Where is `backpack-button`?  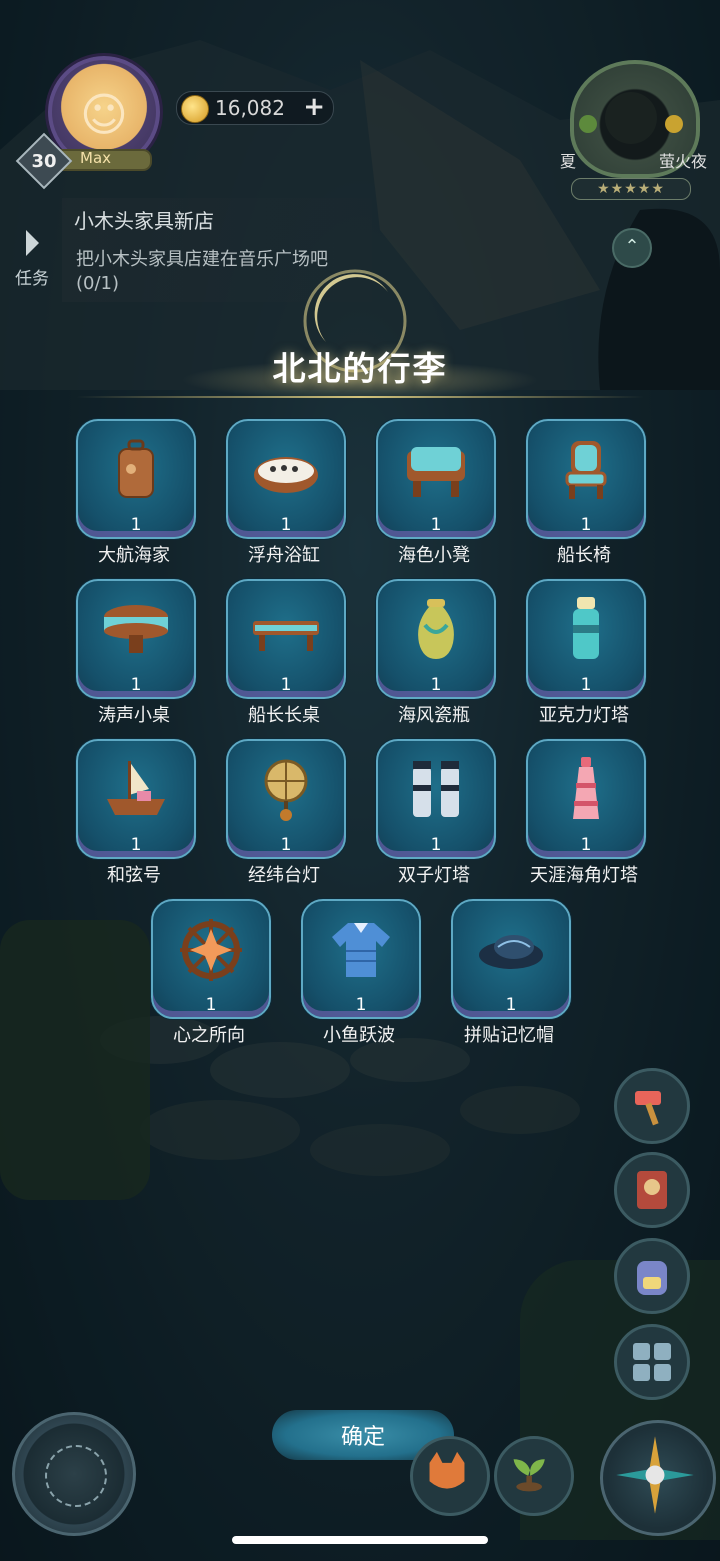
backpack-button is located at coordinates (652, 1276).